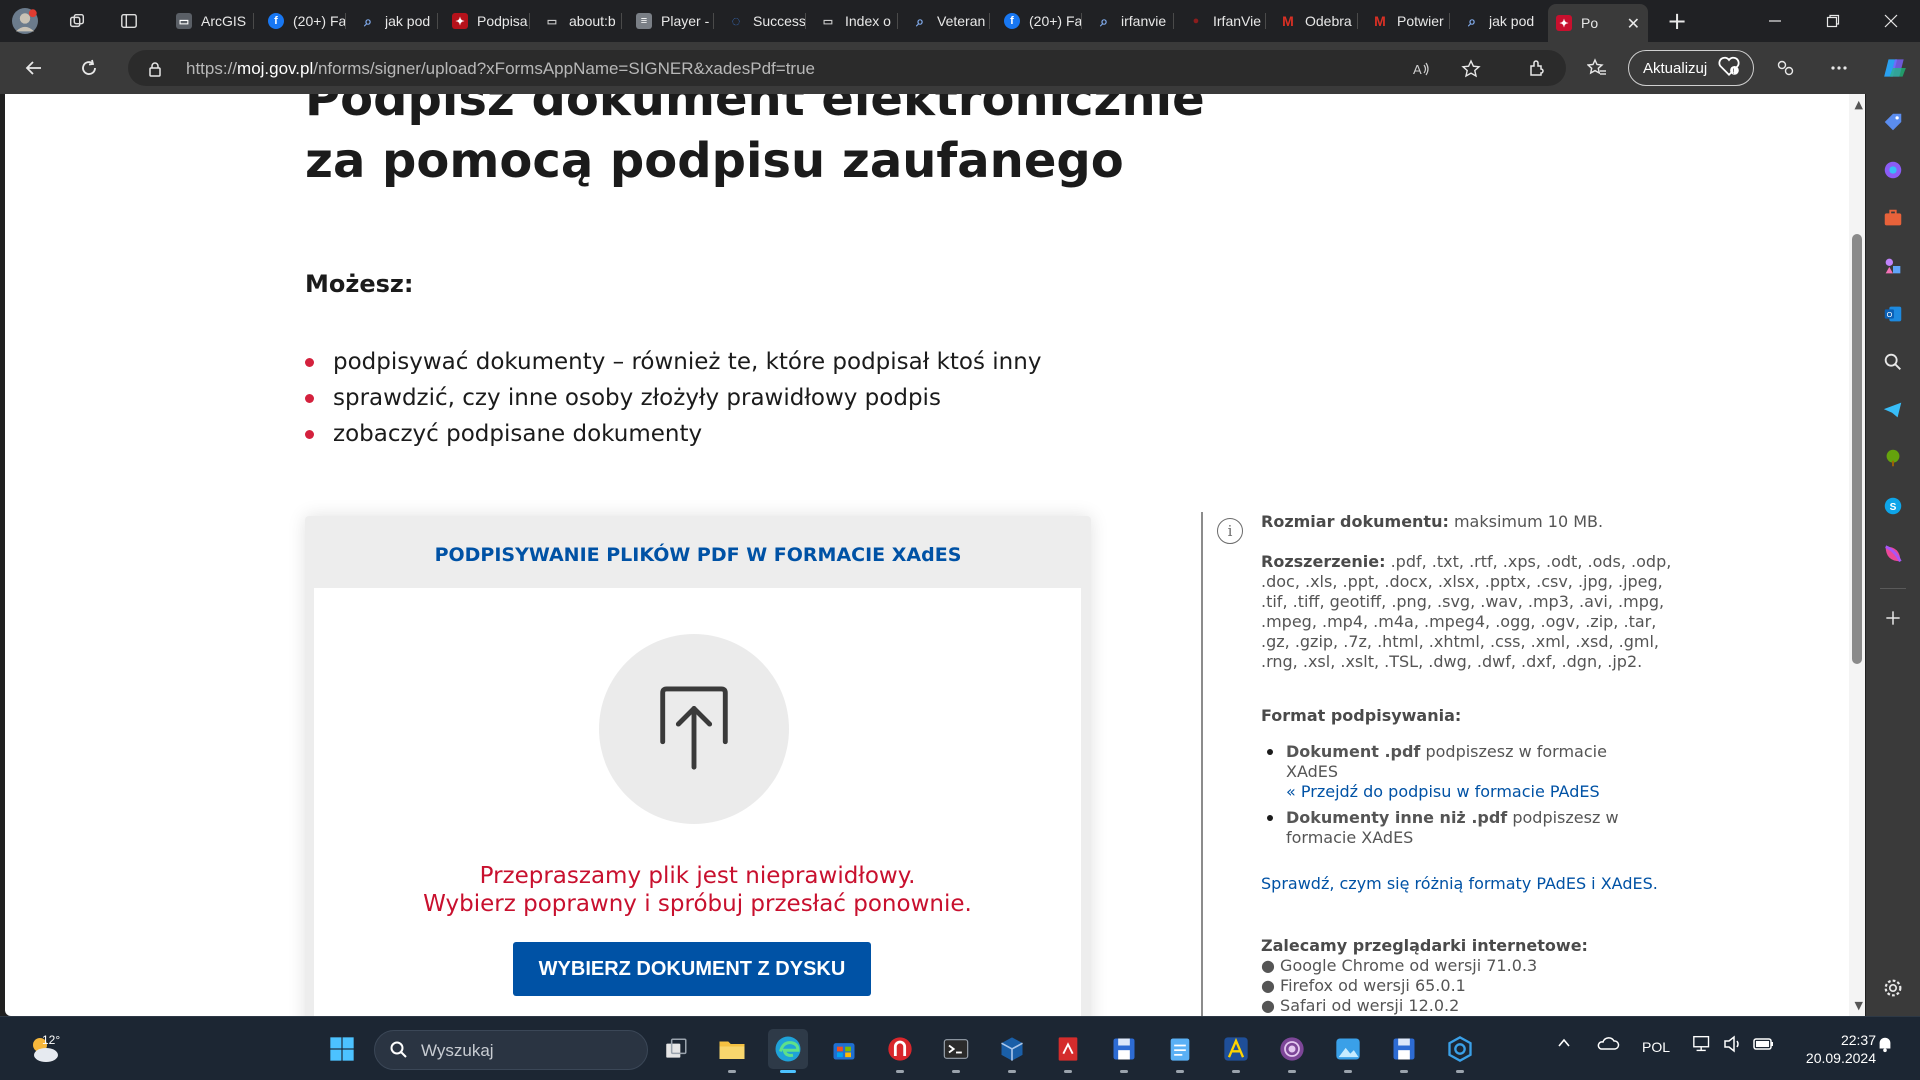 The image size is (1920, 1080). Describe the element at coordinates (1315, 21) in the screenshot. I see `tab: M Odebra` at that location.